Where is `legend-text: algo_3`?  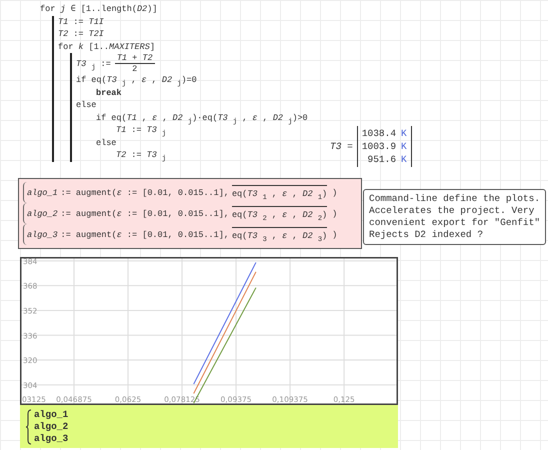 legend-text: algo_3 is located at coordinates (51, 439).